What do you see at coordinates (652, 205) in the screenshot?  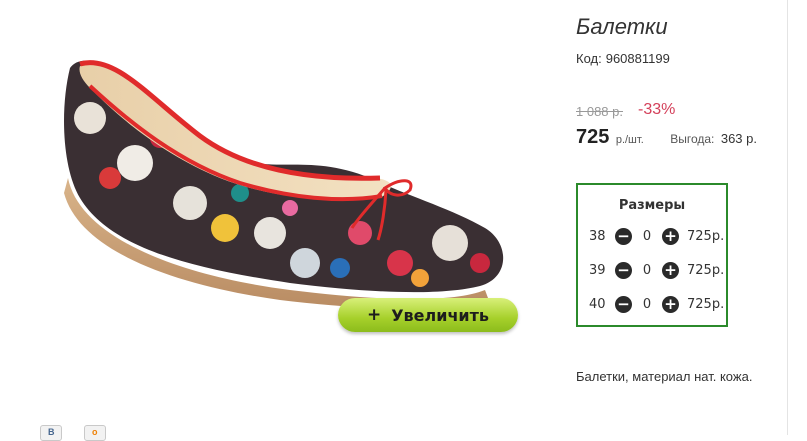 I see `sizes-title: Размеры` at bounding box center [652, 205].